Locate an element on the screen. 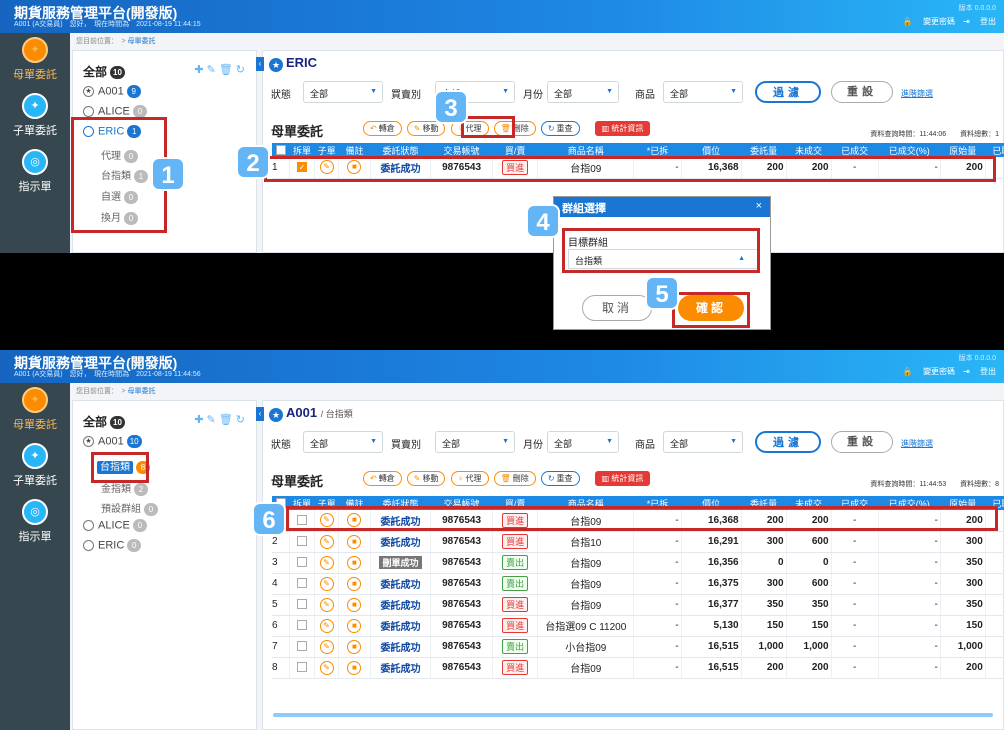 The height and width of the screenshot is (730, 1004). cancel-button: 取消 is located at coordinates (617, 308).